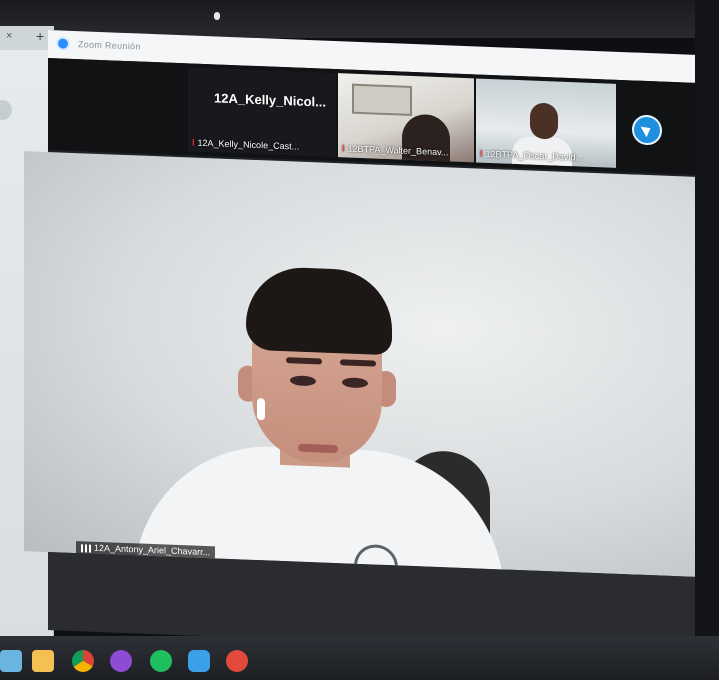 The width and height of the screenshot is (719, 680). What do you see at coordinates (40, 36) in the screenshot?
I see `new-tab-icon: +` at bounding box center [40, 36].